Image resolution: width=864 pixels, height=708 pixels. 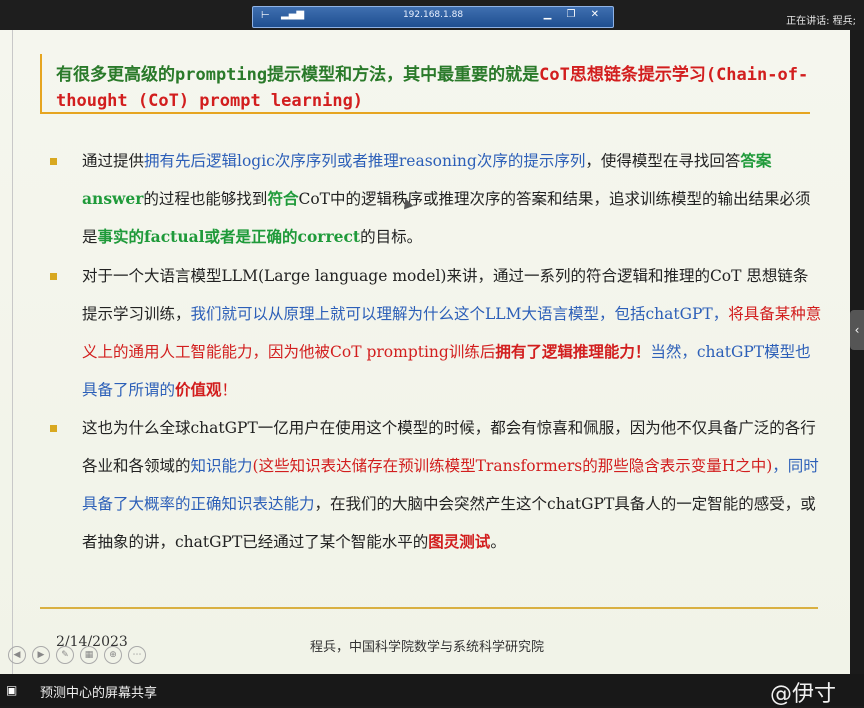 I want to click on slide-author: 程兵，中国科学院数学与系统科学研究院, so click(x=427, y=647).